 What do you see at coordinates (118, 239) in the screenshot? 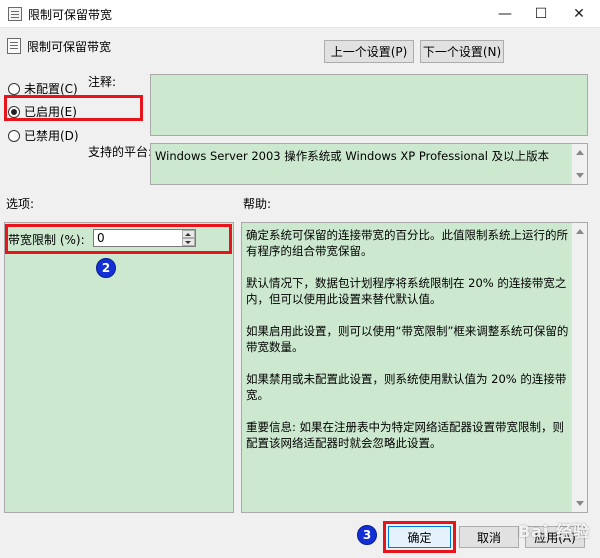
I see `highlight-bandwidth-field` at bounding box center [118, 239].